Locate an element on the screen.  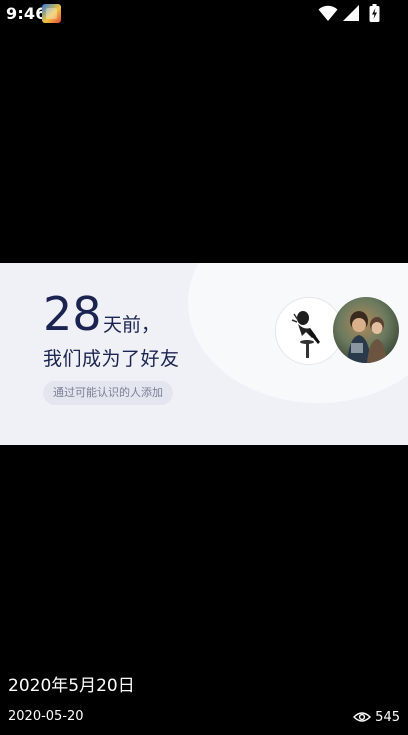
post-date: 2020-05-20 is located at coordinates (46, 716).